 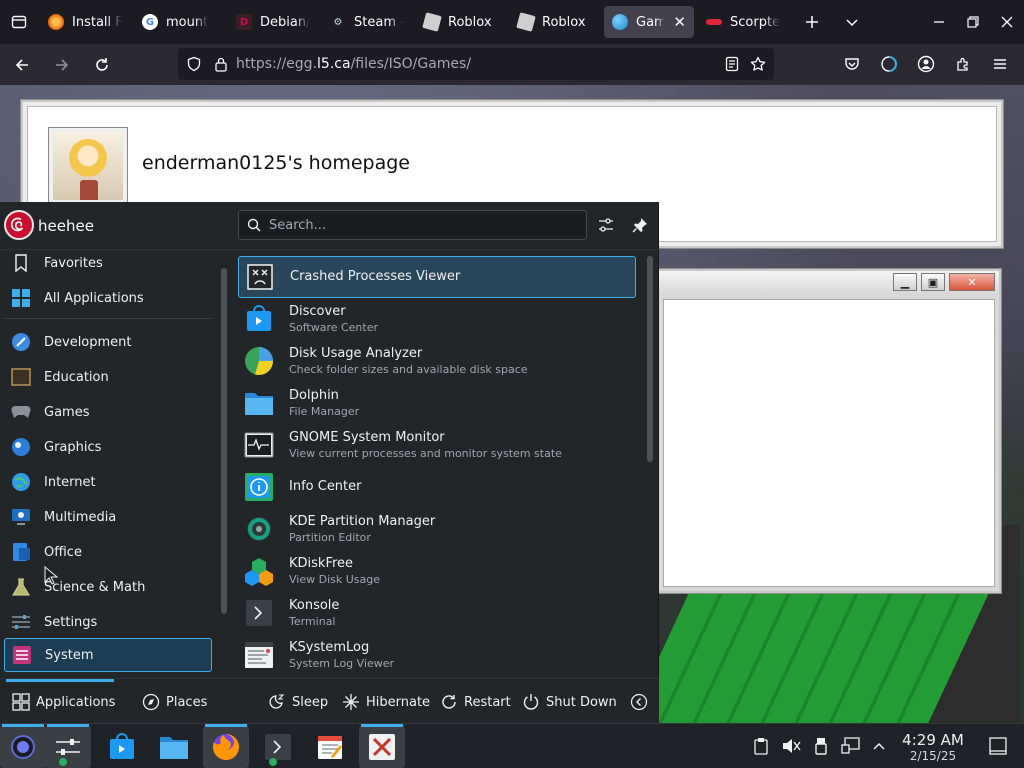 What do you see at coordinates (174, 702) in the screenshot?
I see `tab-places: Places` at bounding box center [174, 702].